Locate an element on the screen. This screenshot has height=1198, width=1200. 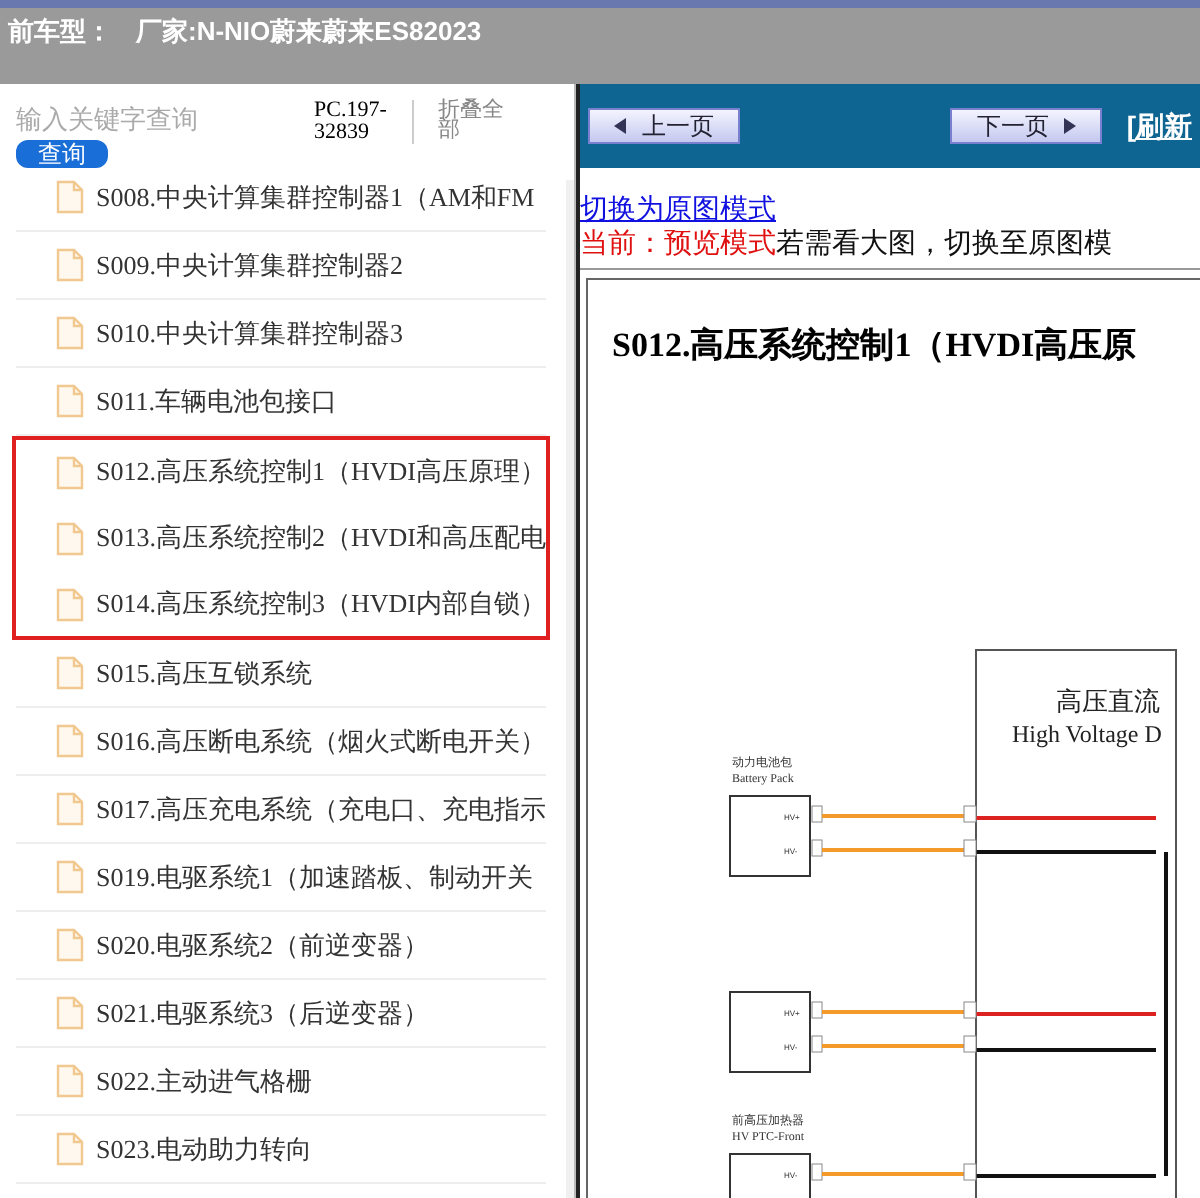
tree-item: S021.电驱系统3（后逆变器） is located at coordinates (281, 1014).